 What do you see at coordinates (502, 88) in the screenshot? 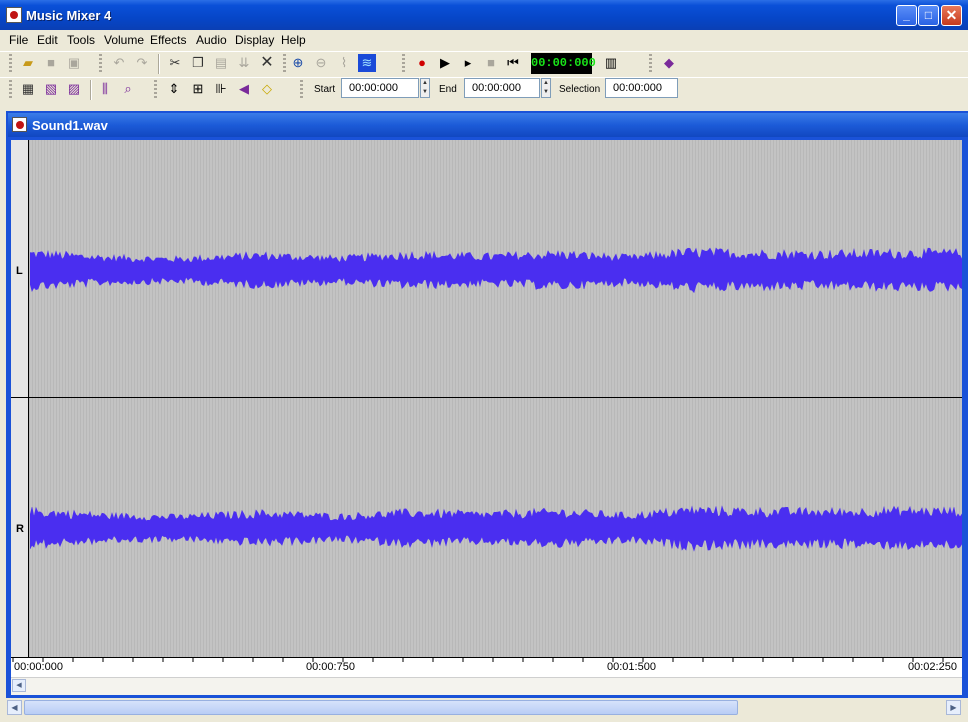
I see `end-time-field: 00:00:000` at bounding box center [502, 88].